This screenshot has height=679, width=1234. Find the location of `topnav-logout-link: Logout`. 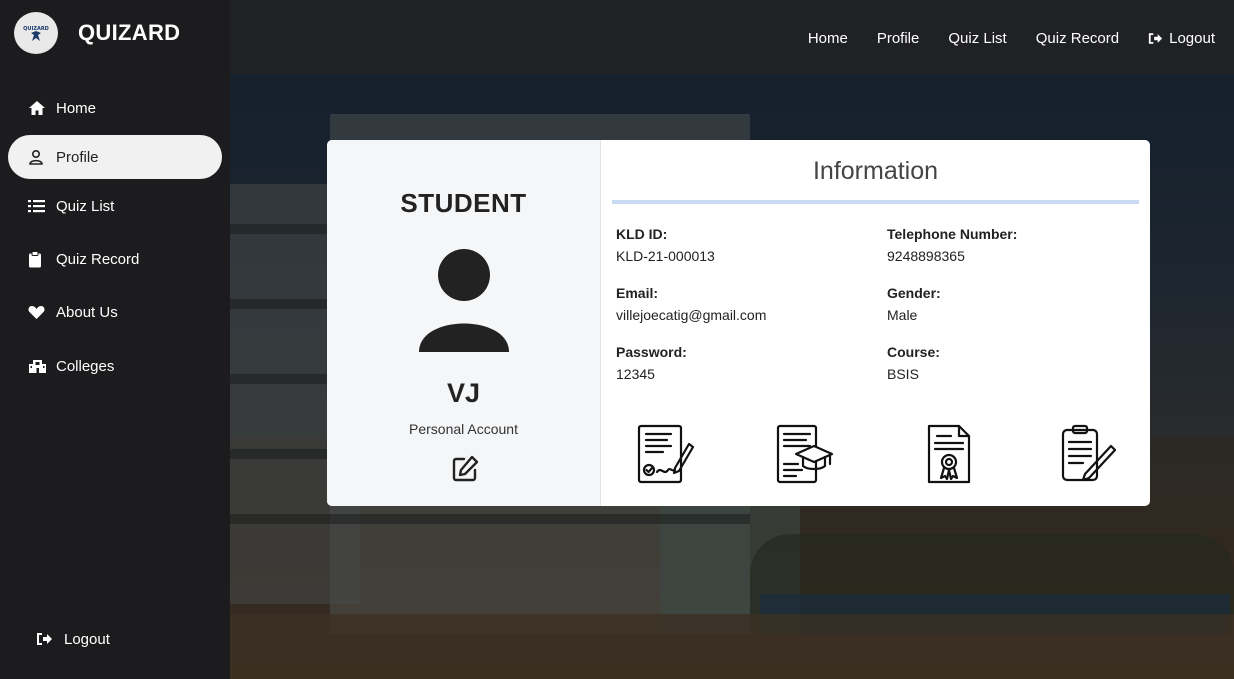

topnav-logout-link: Logout is located at coordinates (1181, 38).